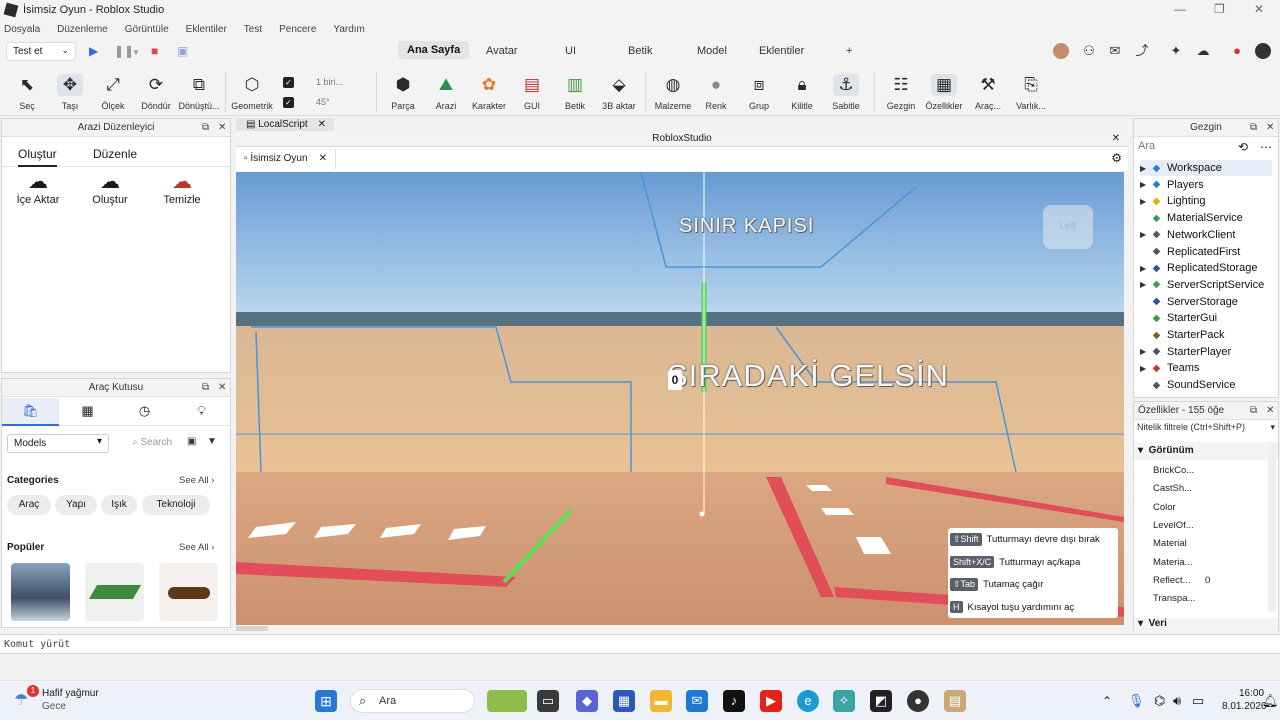 This screenshot has width=1280, height=720. Describe the element at coordinates (548, 701) in the screenshot. I see `task-view-icon: ▭` at that location.